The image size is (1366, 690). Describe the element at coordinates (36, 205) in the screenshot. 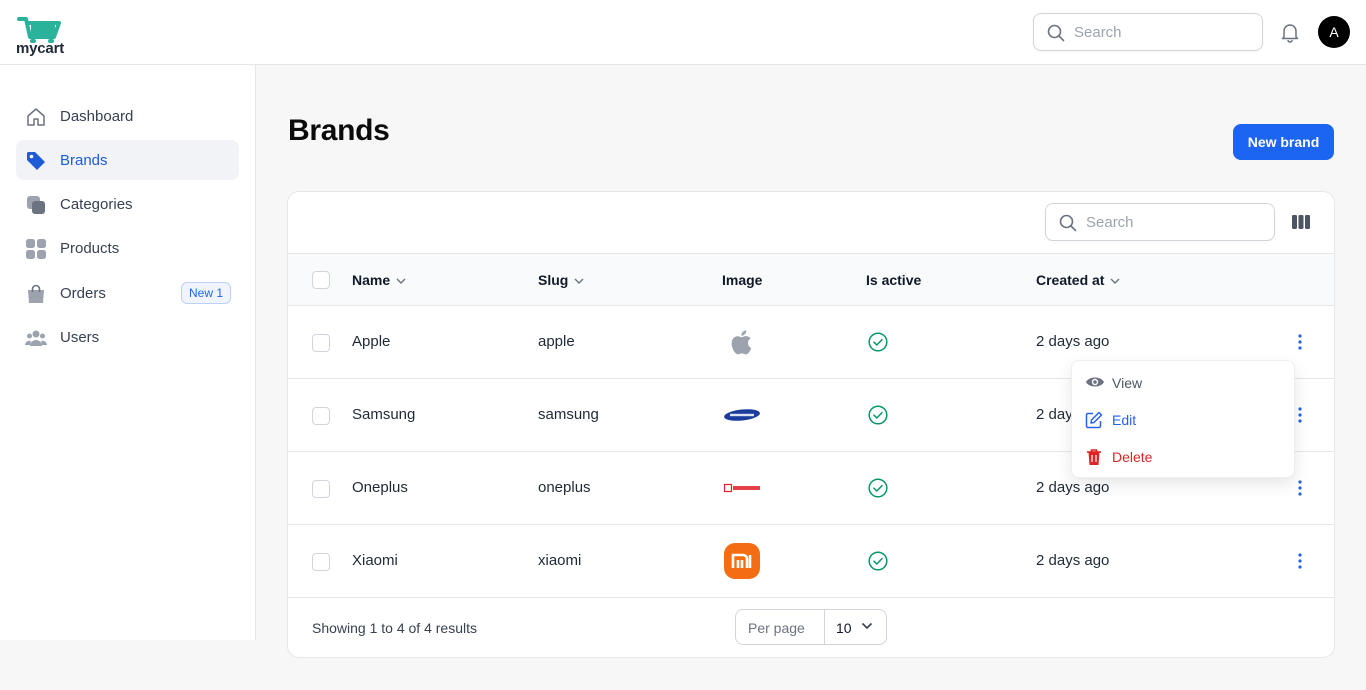

I see `layers-icon` at that location.